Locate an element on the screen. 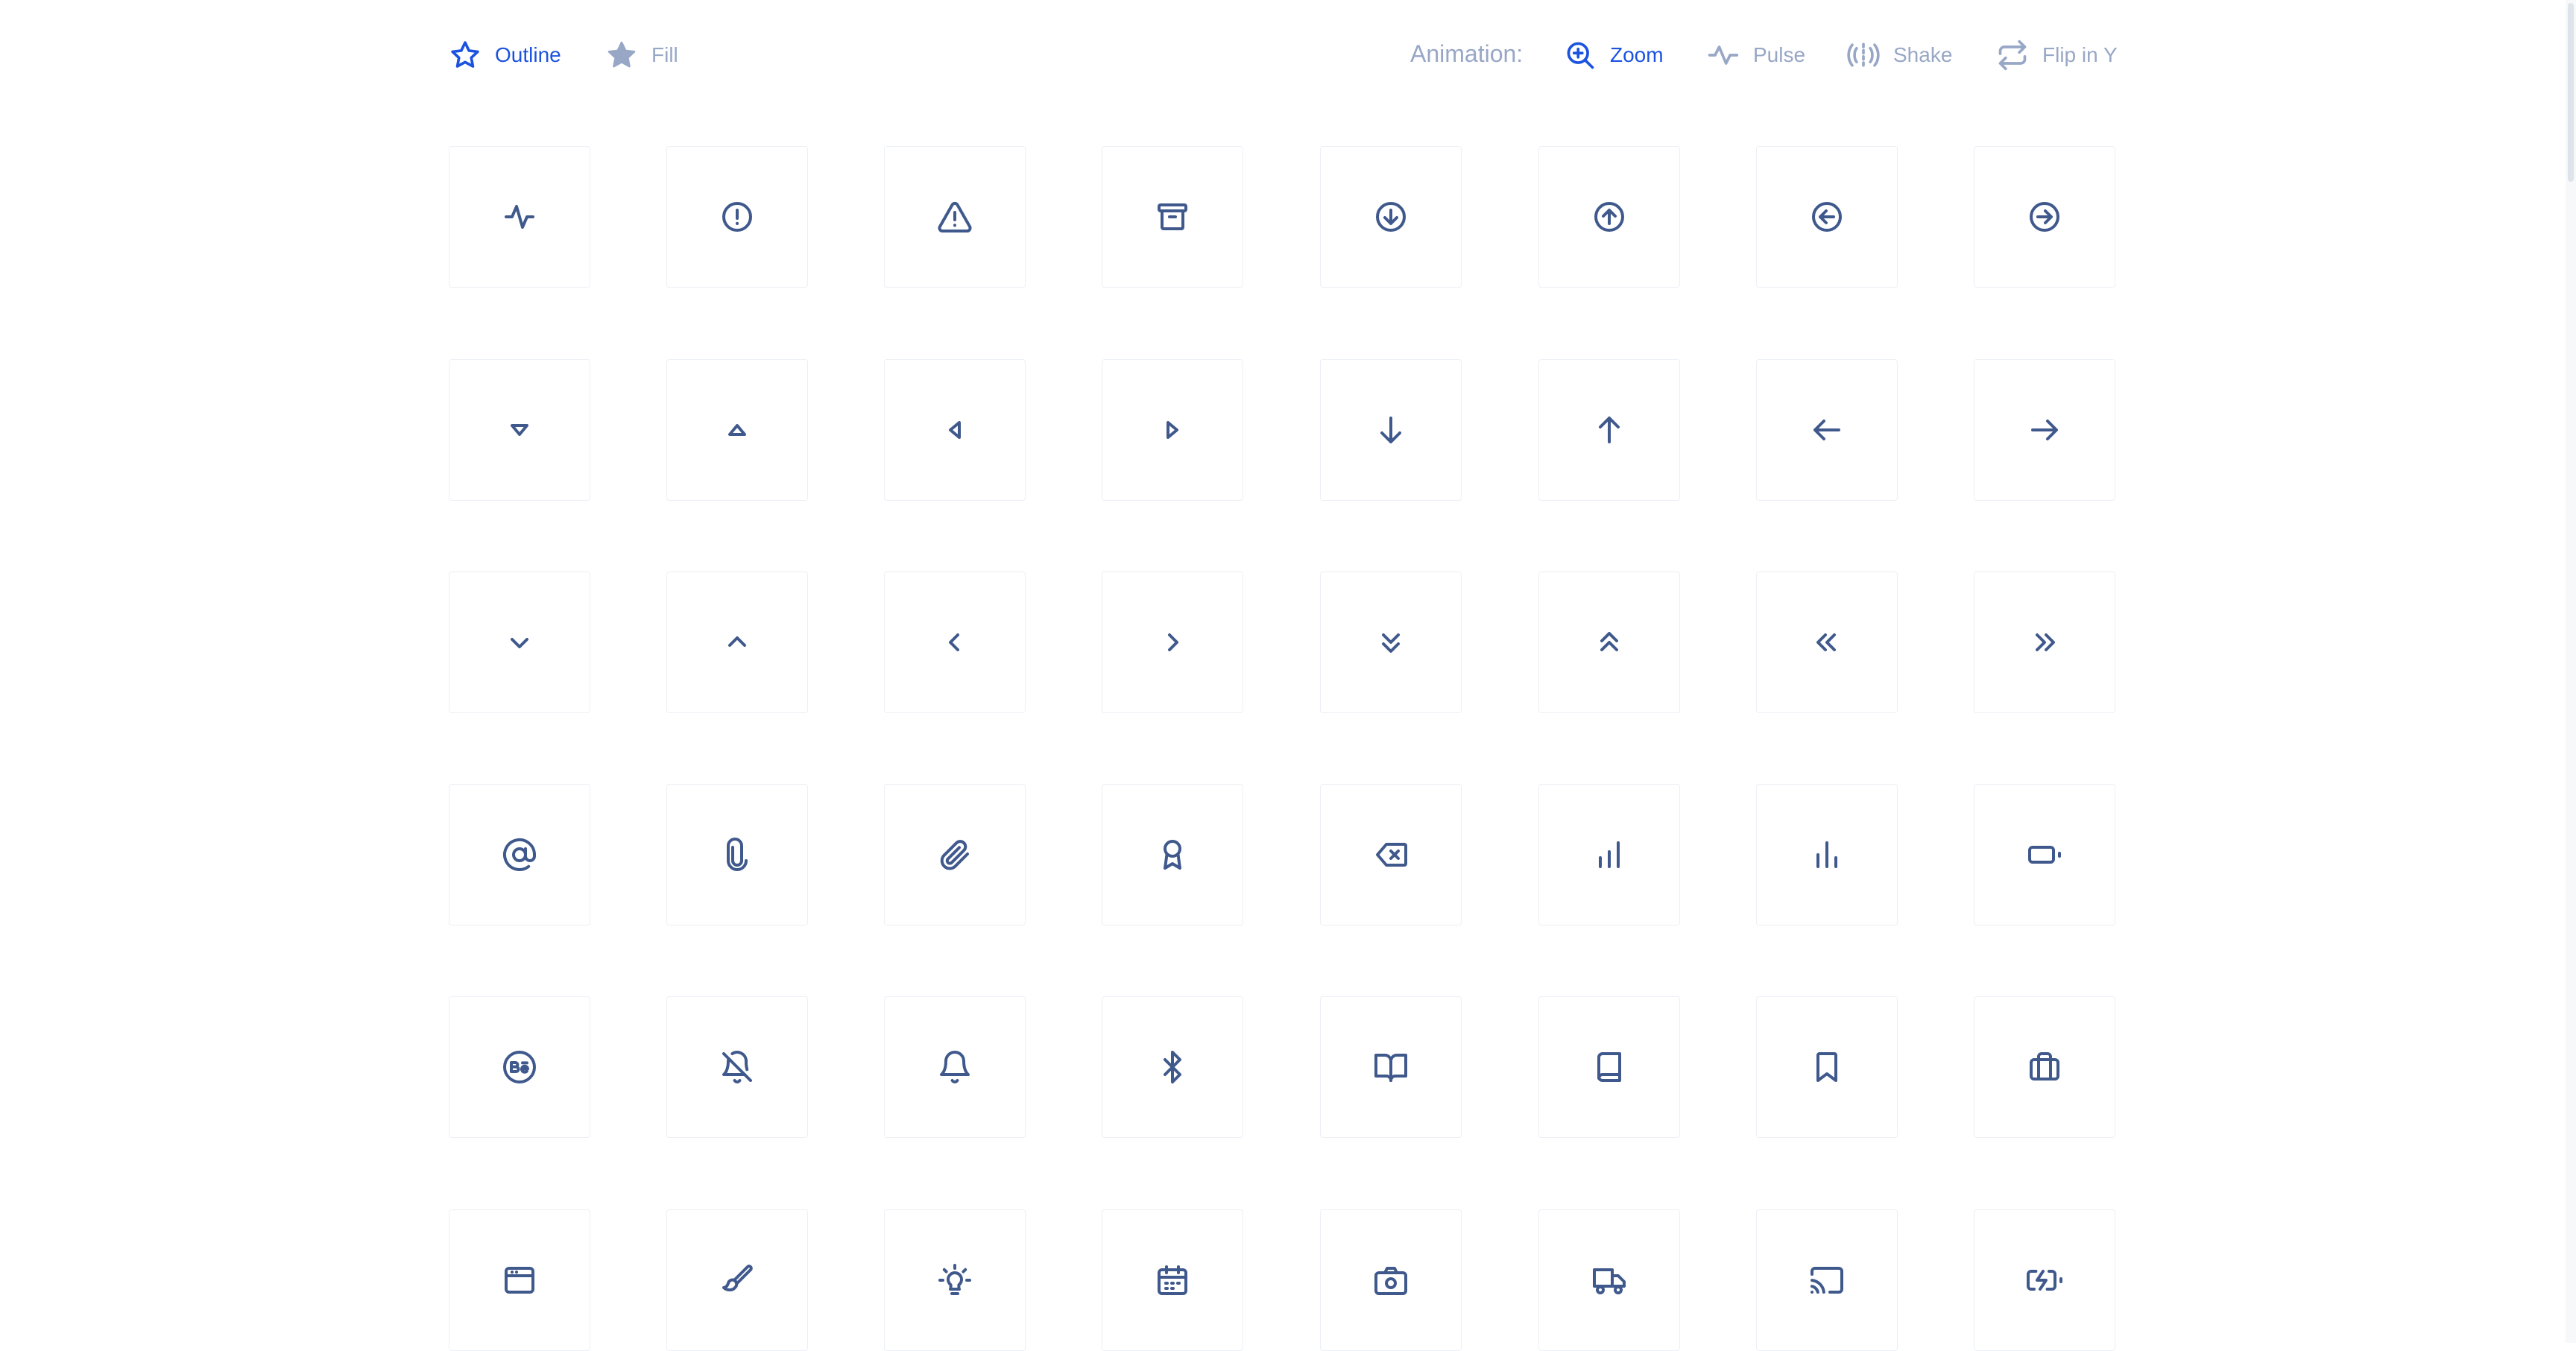 The width and height of the screenshot is (2576, 1351). caret-right-icon is located at coordinates (1172, 430).